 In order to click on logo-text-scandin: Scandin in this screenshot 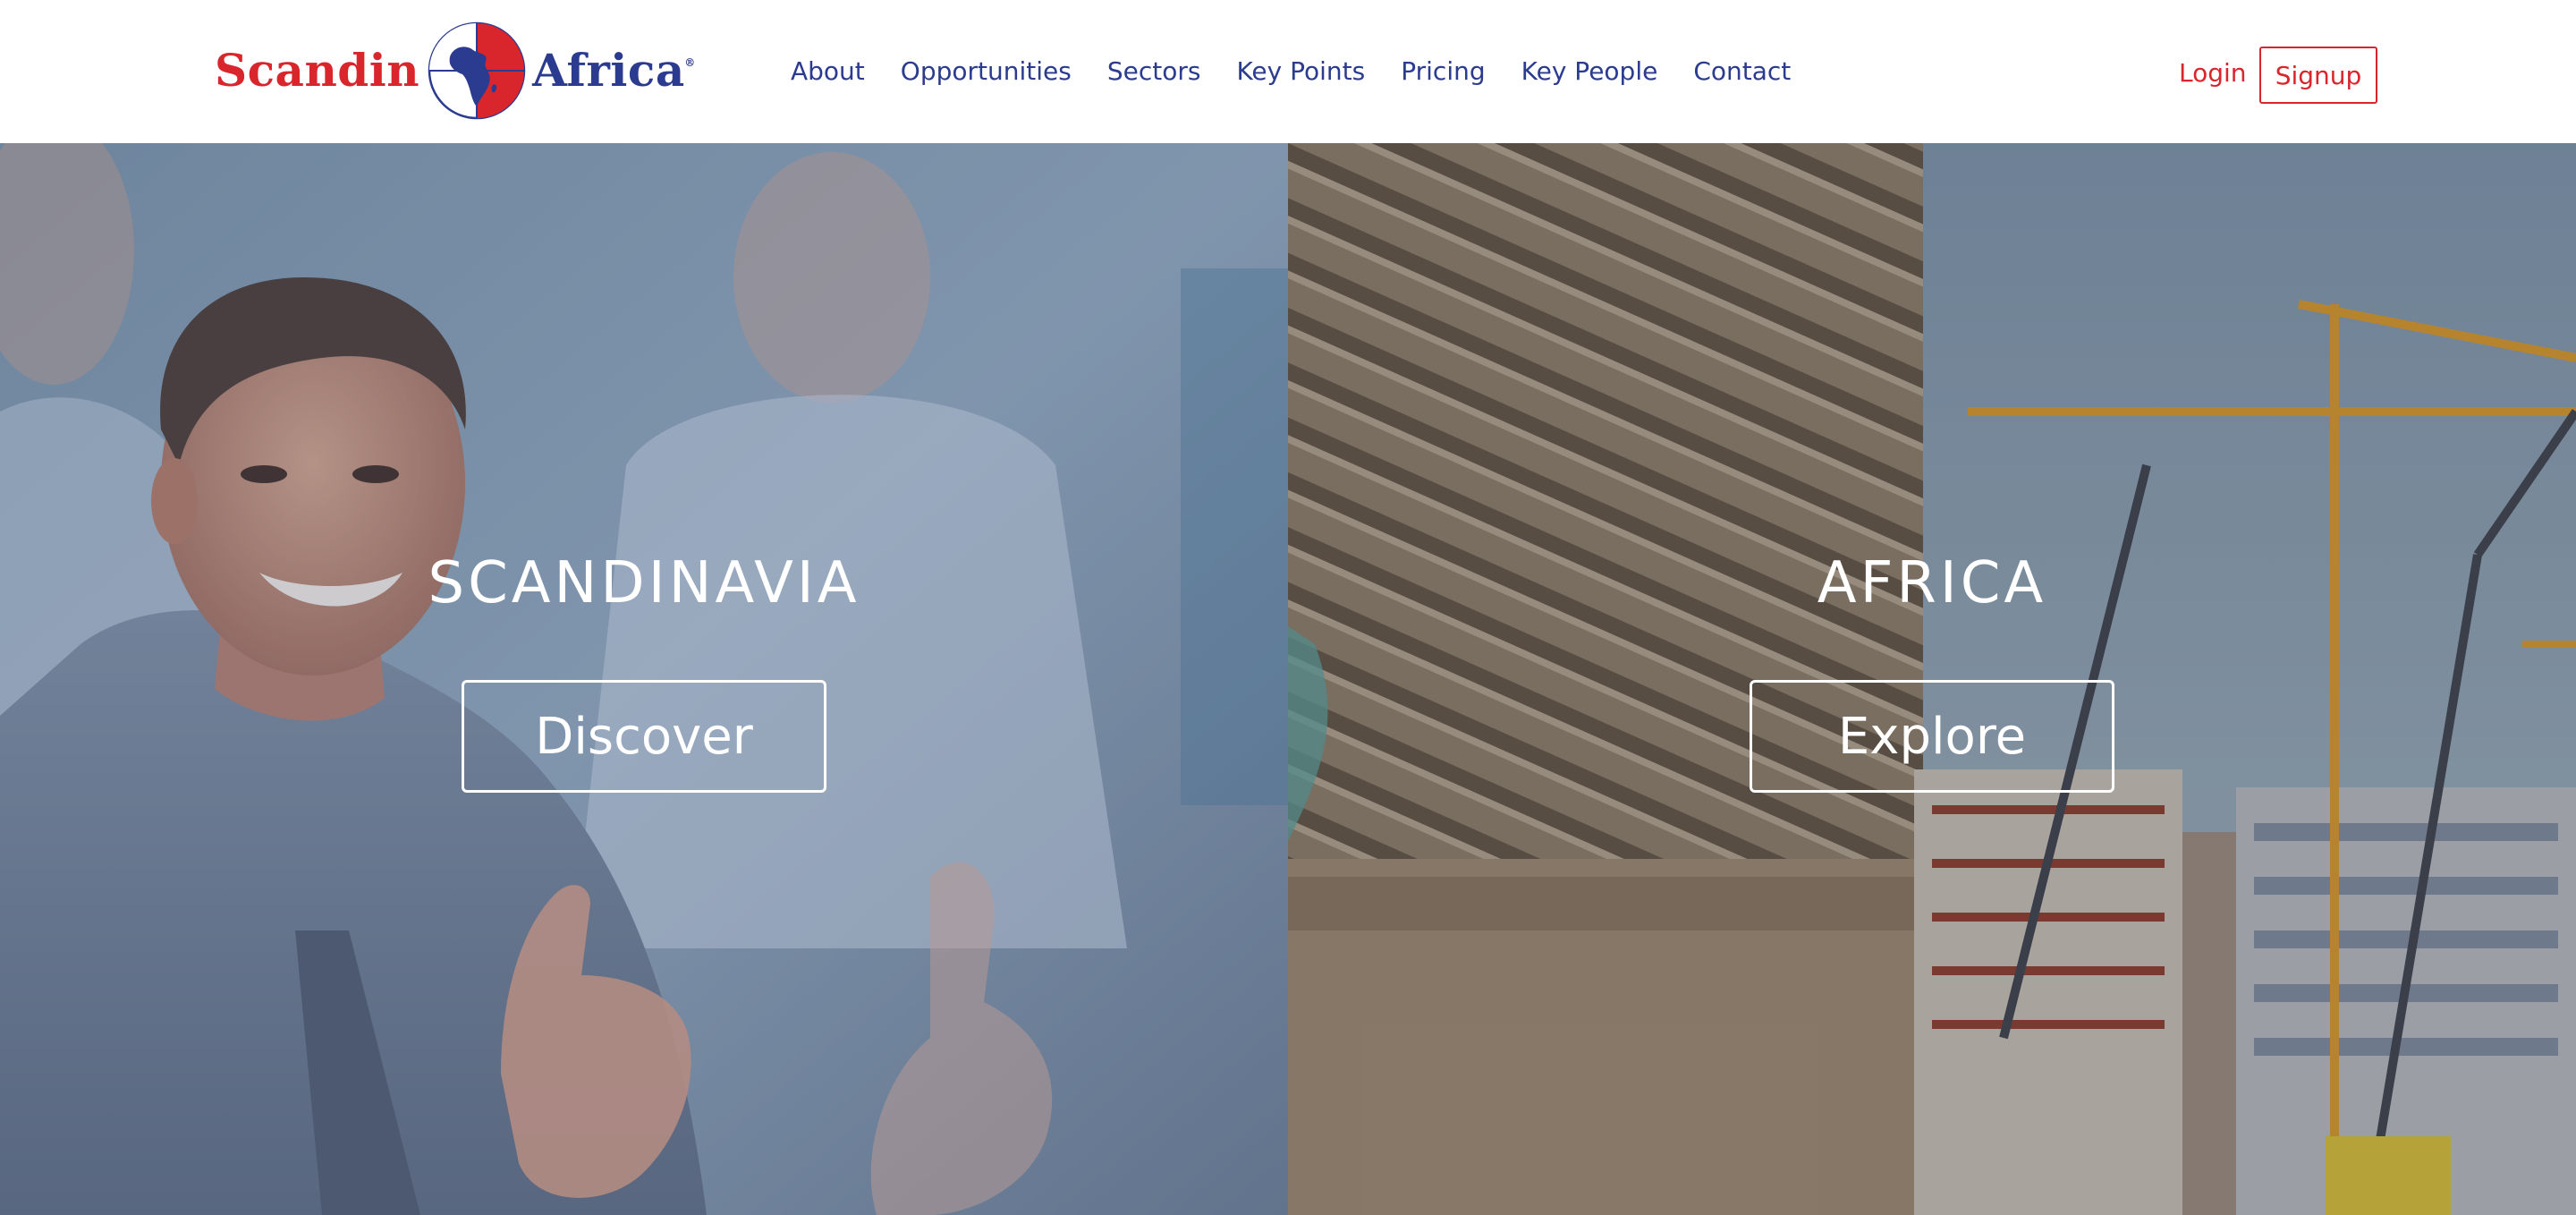, I will do `click(317, 71)`.